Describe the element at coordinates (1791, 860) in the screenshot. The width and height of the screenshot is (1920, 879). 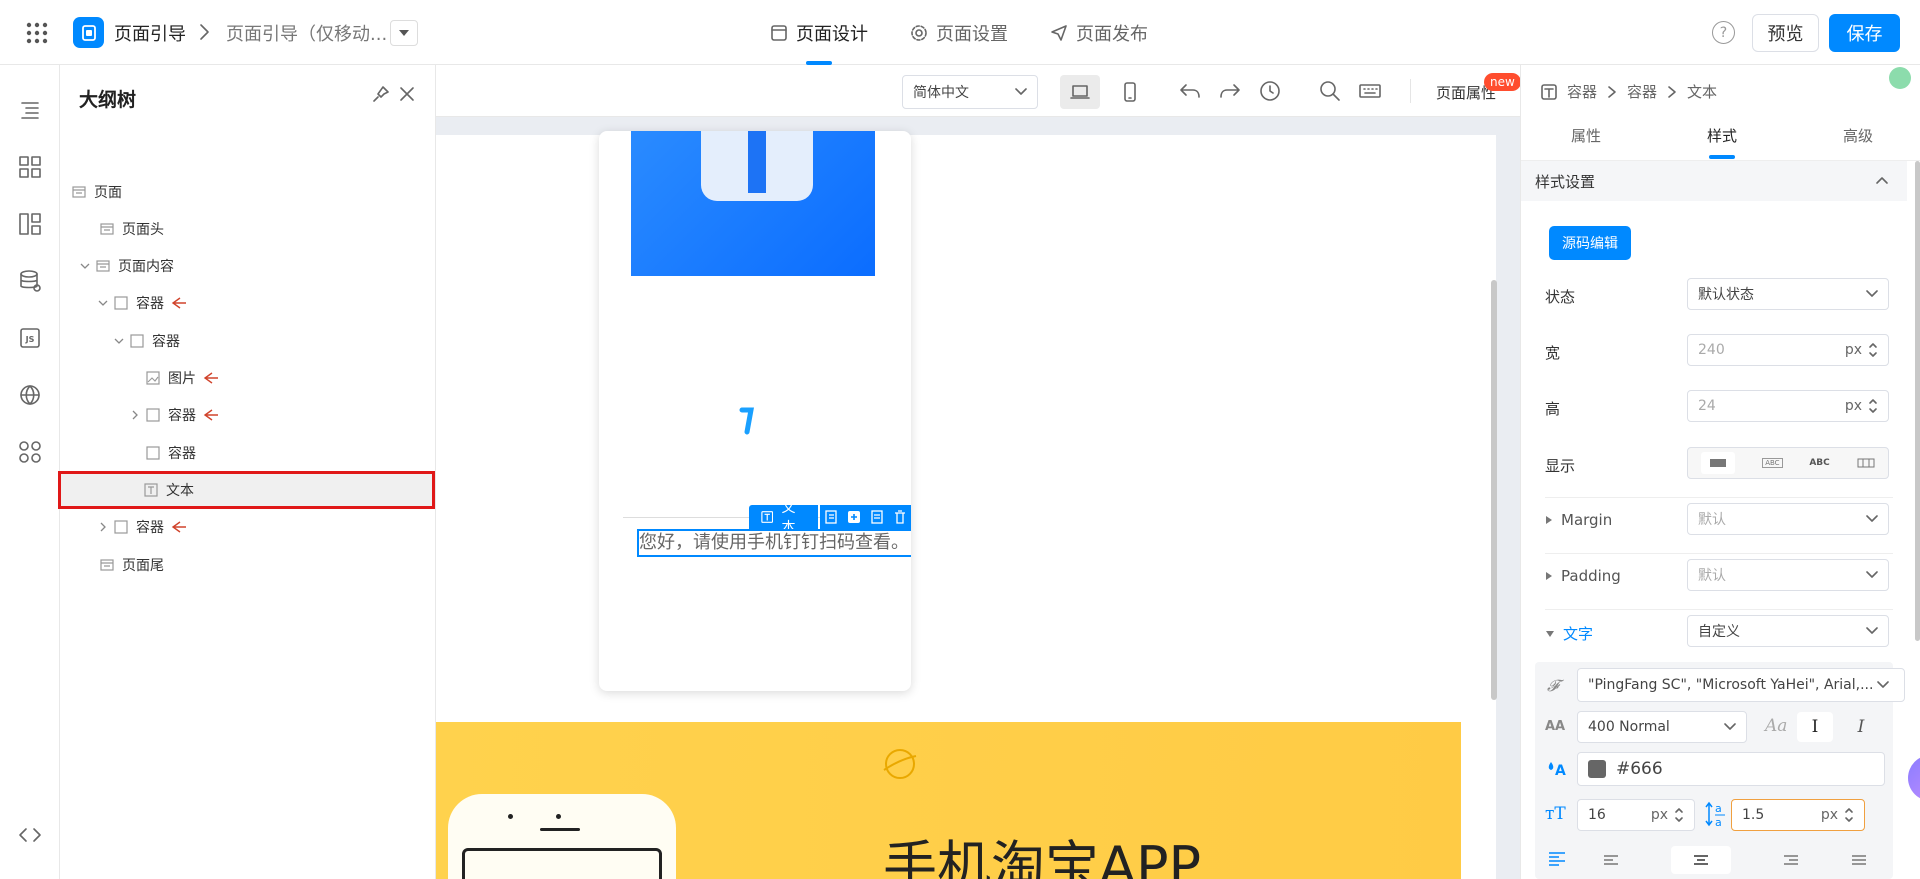
I see `align-right-icon` at that location.